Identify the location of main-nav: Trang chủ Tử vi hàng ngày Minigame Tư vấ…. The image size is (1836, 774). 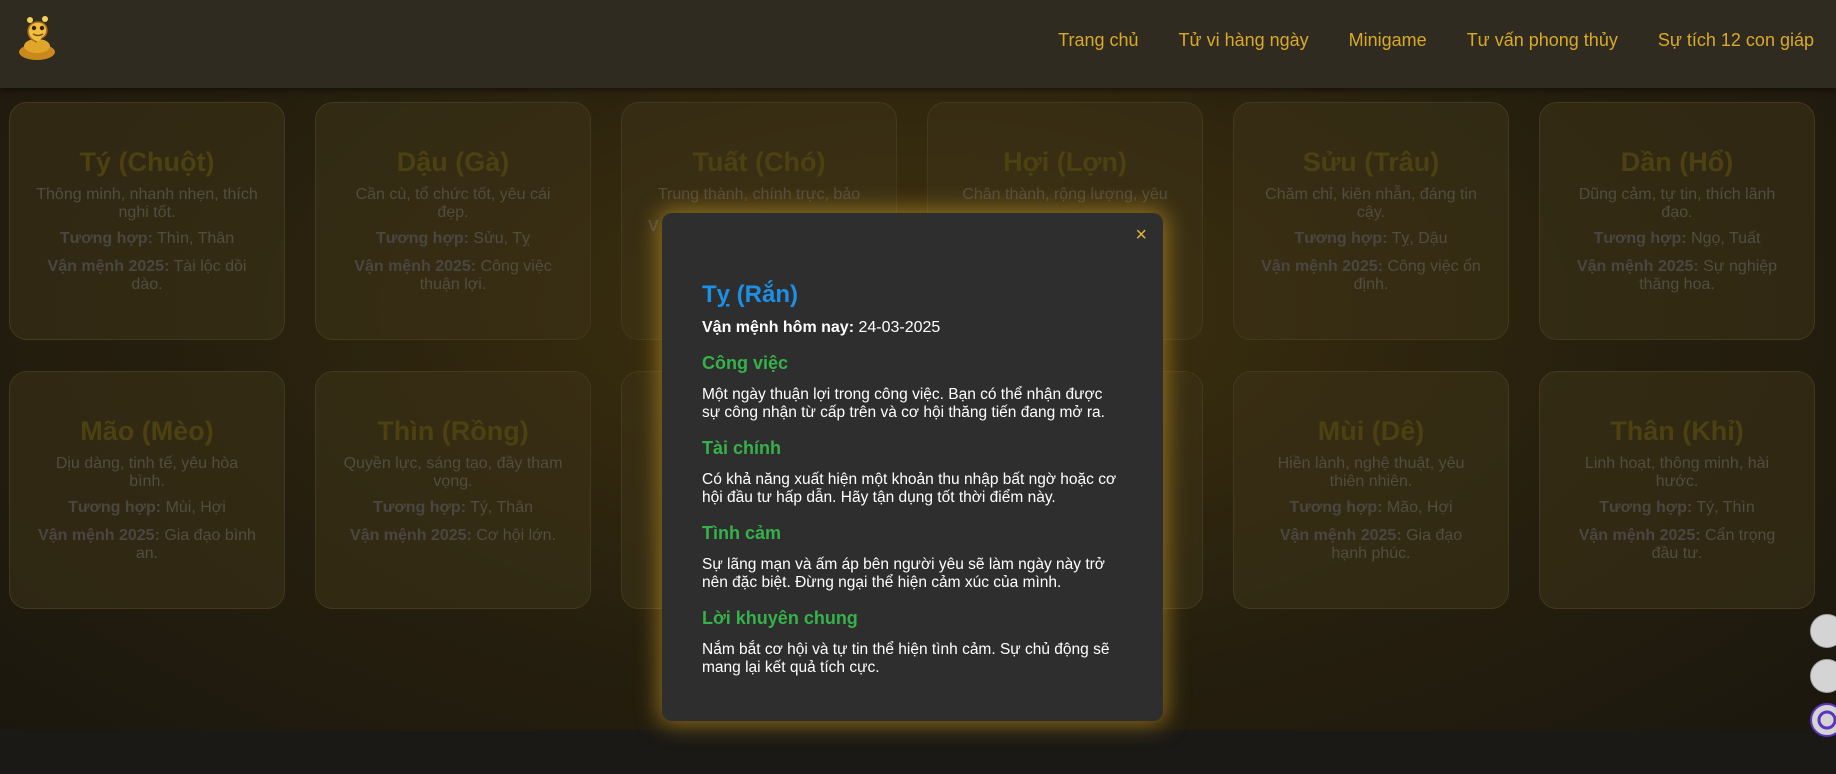
(1436, 40).